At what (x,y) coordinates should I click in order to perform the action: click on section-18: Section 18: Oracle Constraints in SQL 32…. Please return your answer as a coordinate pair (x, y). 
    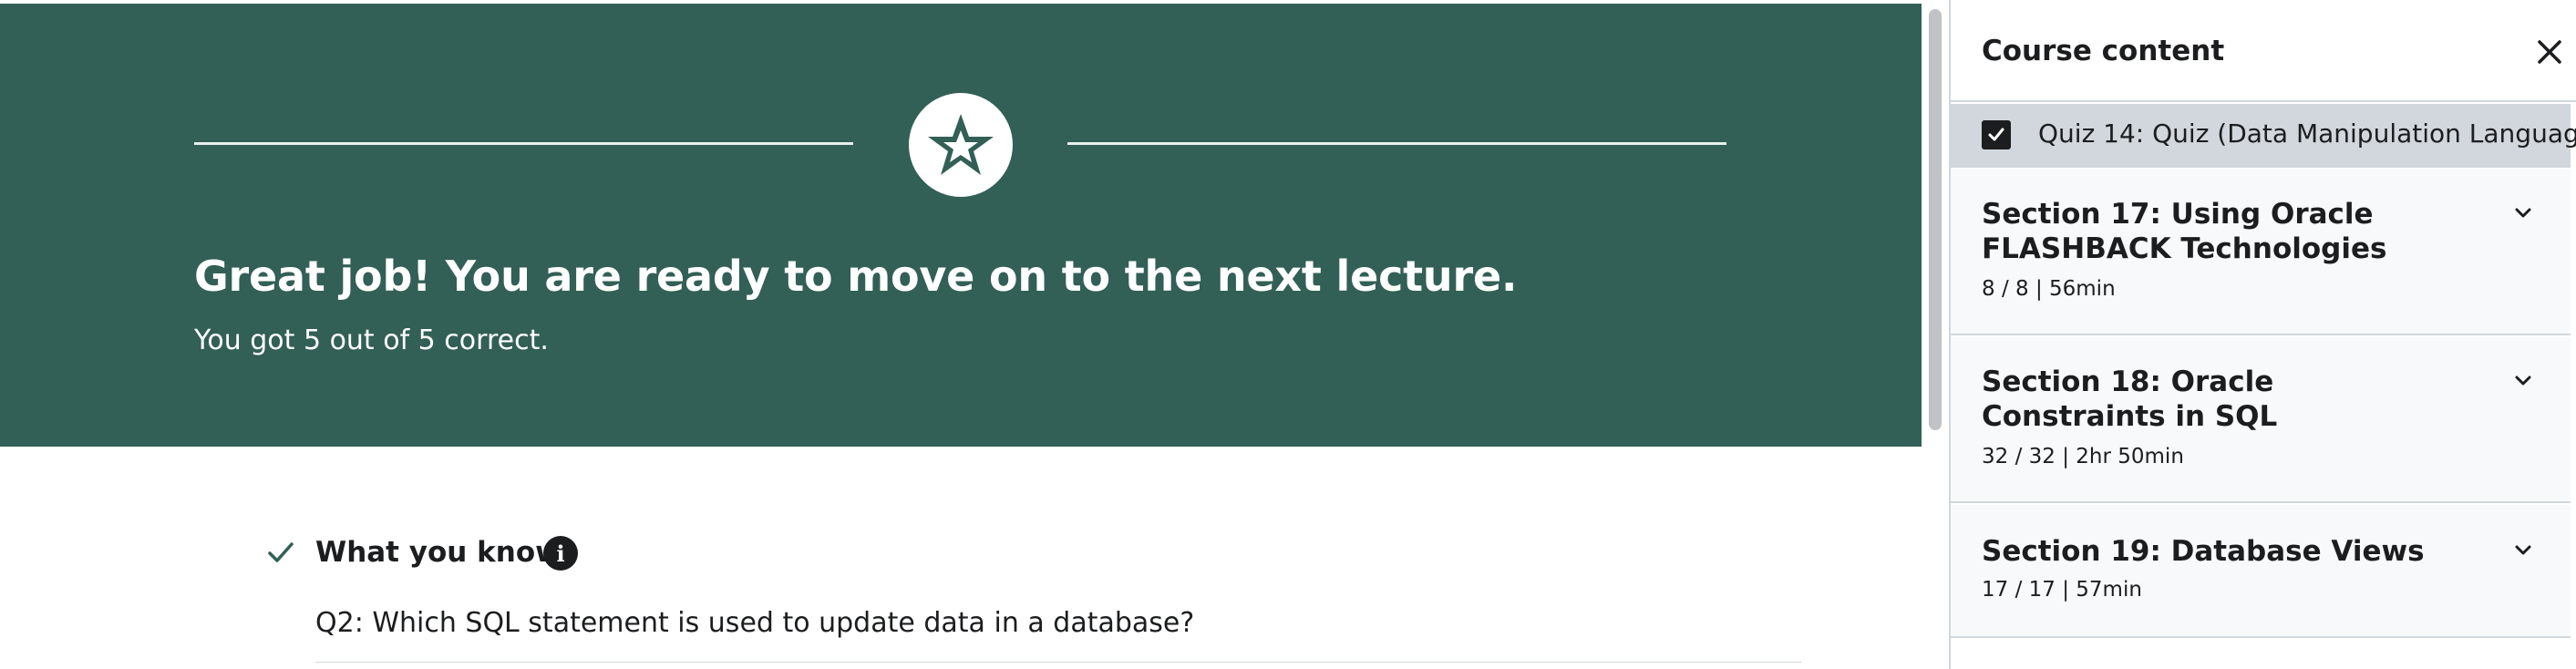
    Looking at the image, I should click on (2261, 420).